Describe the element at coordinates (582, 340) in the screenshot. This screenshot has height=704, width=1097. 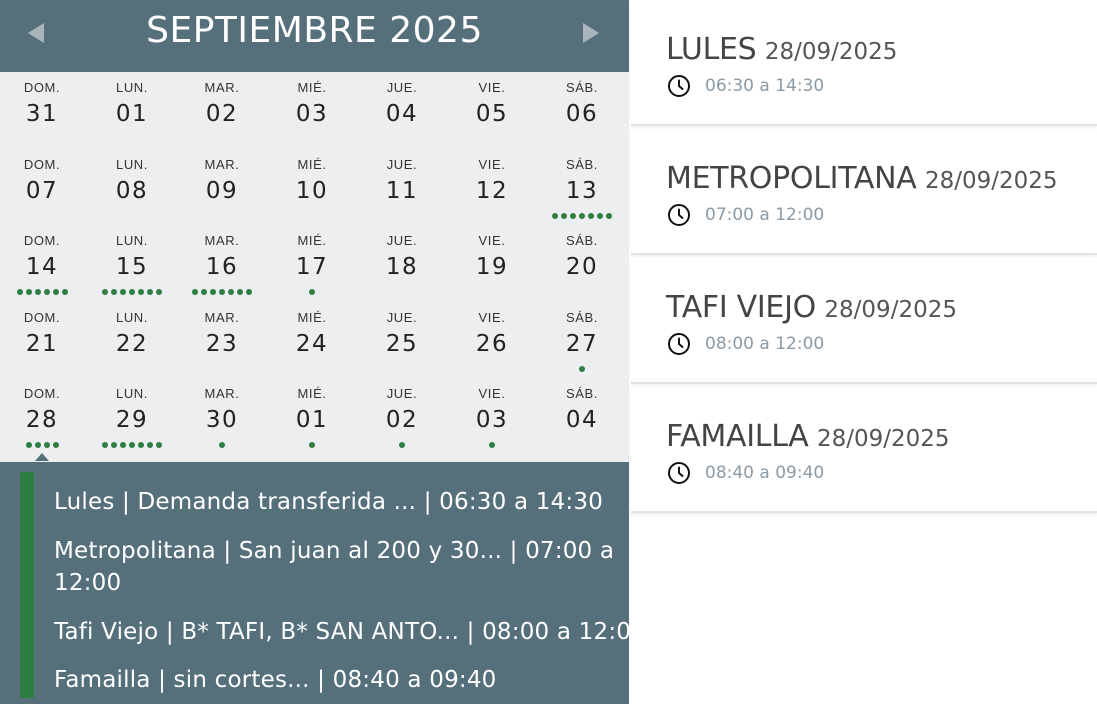
I see `day-cell: SÁB. 27` at that location.